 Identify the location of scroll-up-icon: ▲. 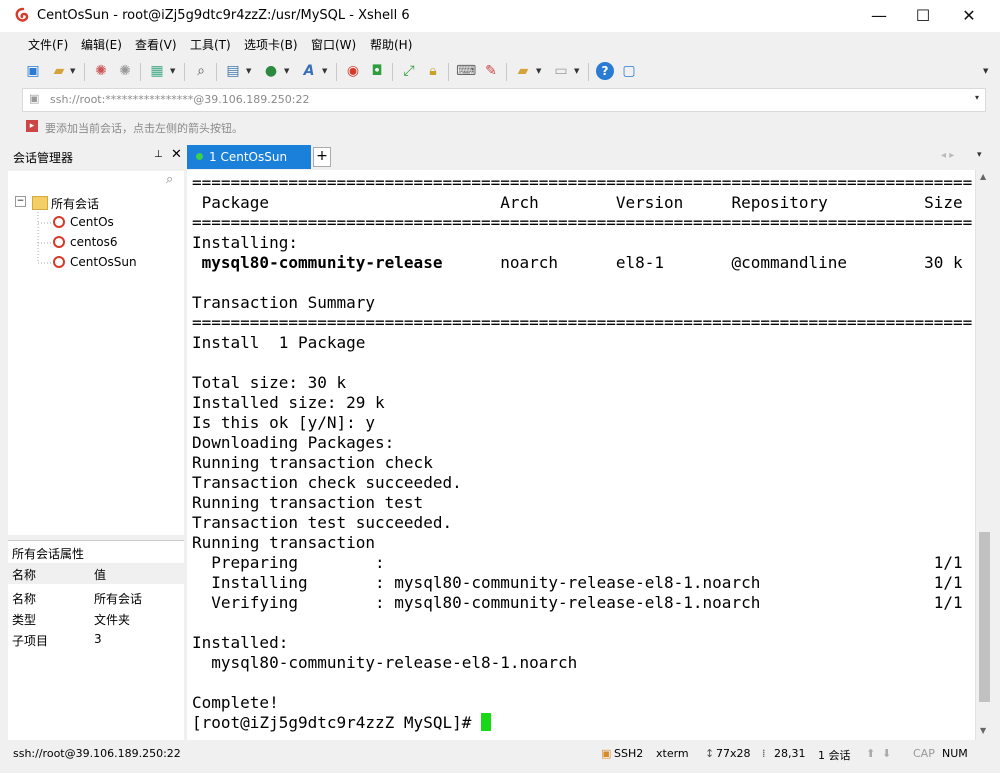
(983, 176).